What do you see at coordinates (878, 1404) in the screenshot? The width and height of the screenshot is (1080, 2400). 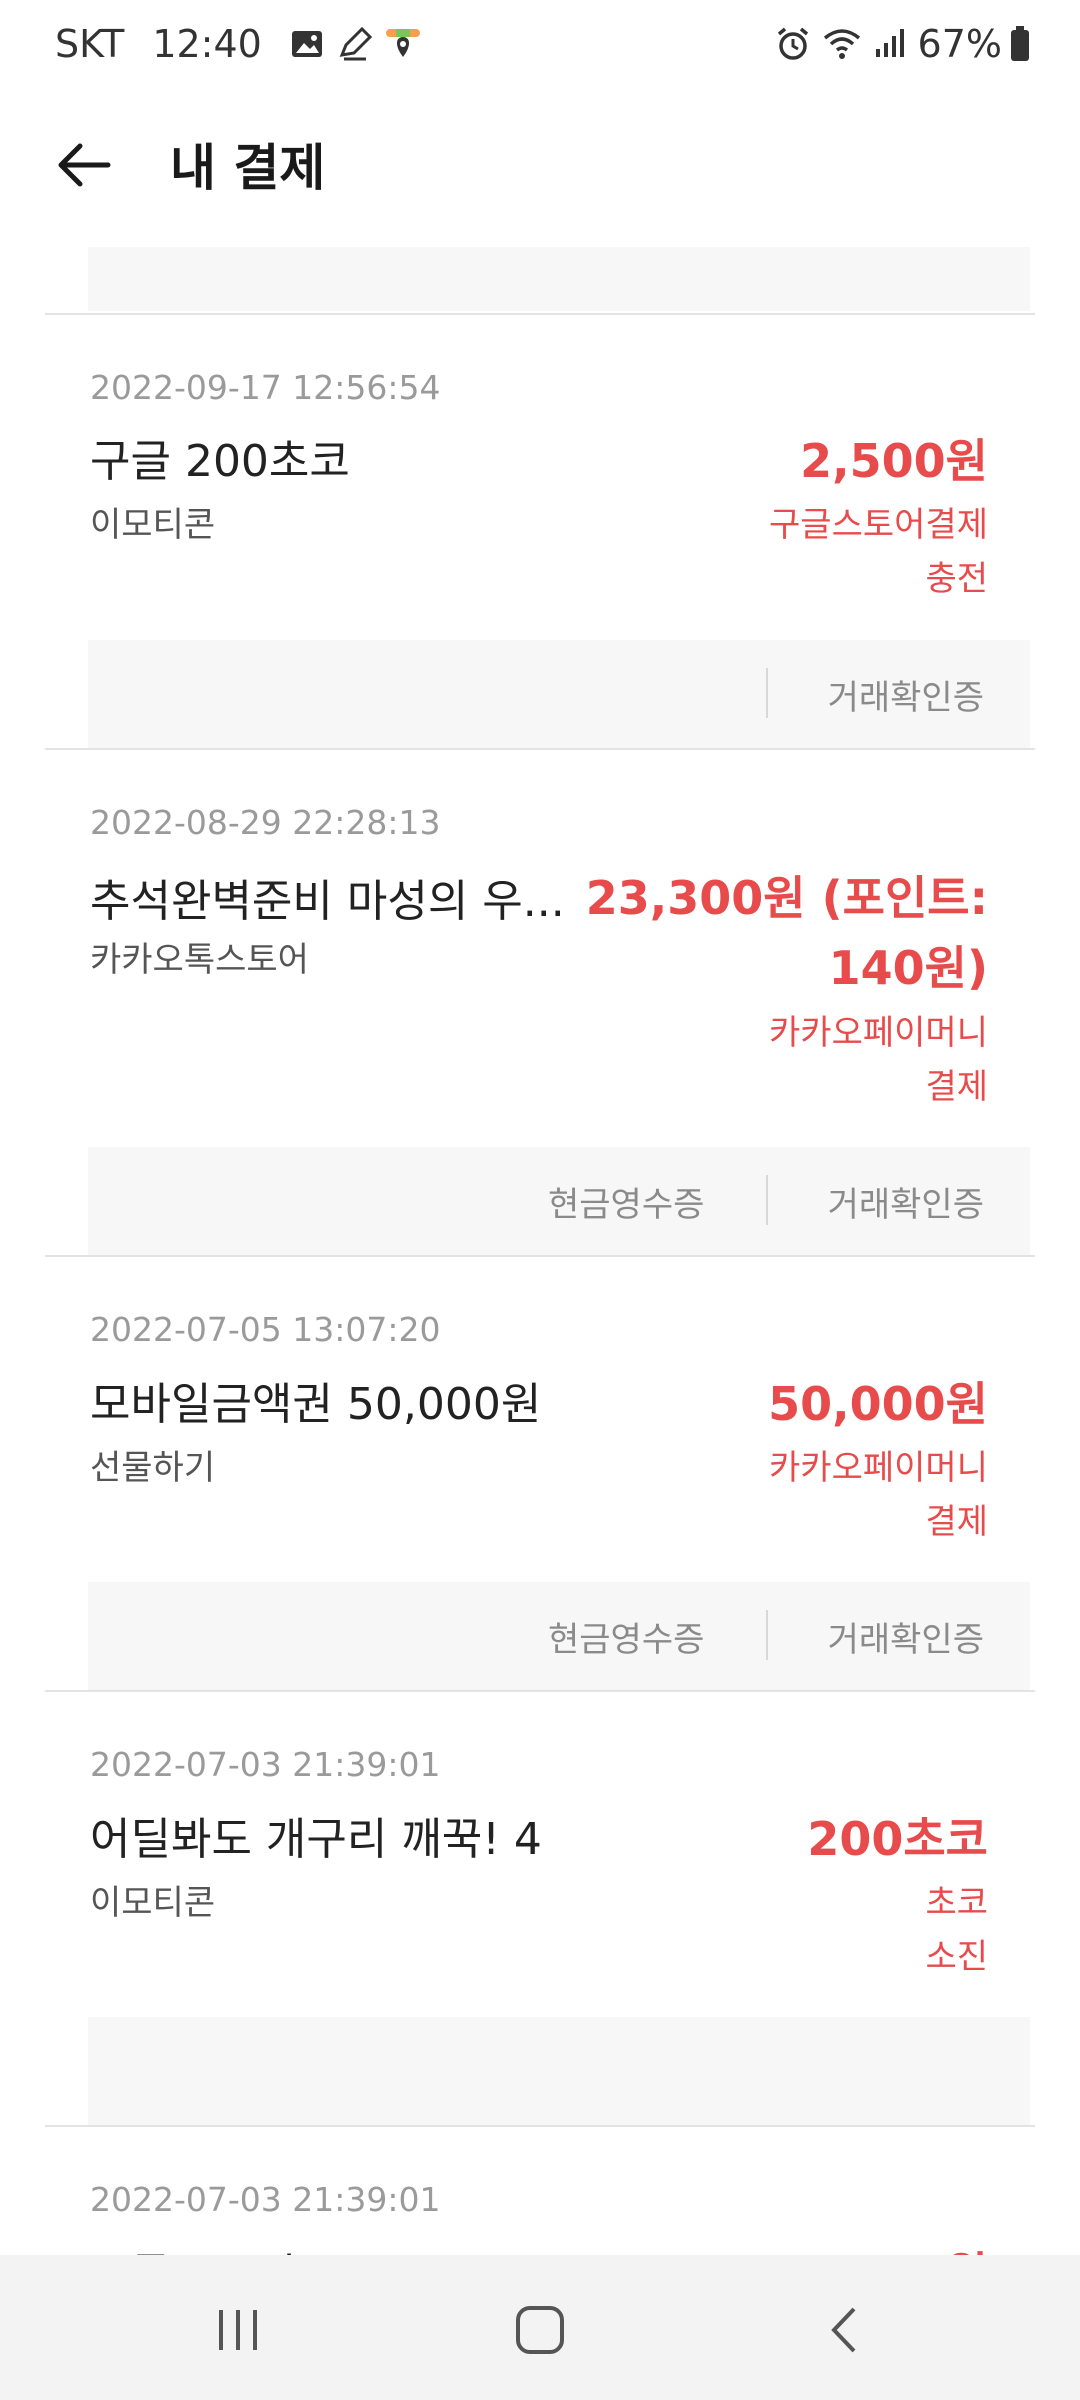 I see `transaction-amount: 50,000원` at bounding box center [878, 1404].